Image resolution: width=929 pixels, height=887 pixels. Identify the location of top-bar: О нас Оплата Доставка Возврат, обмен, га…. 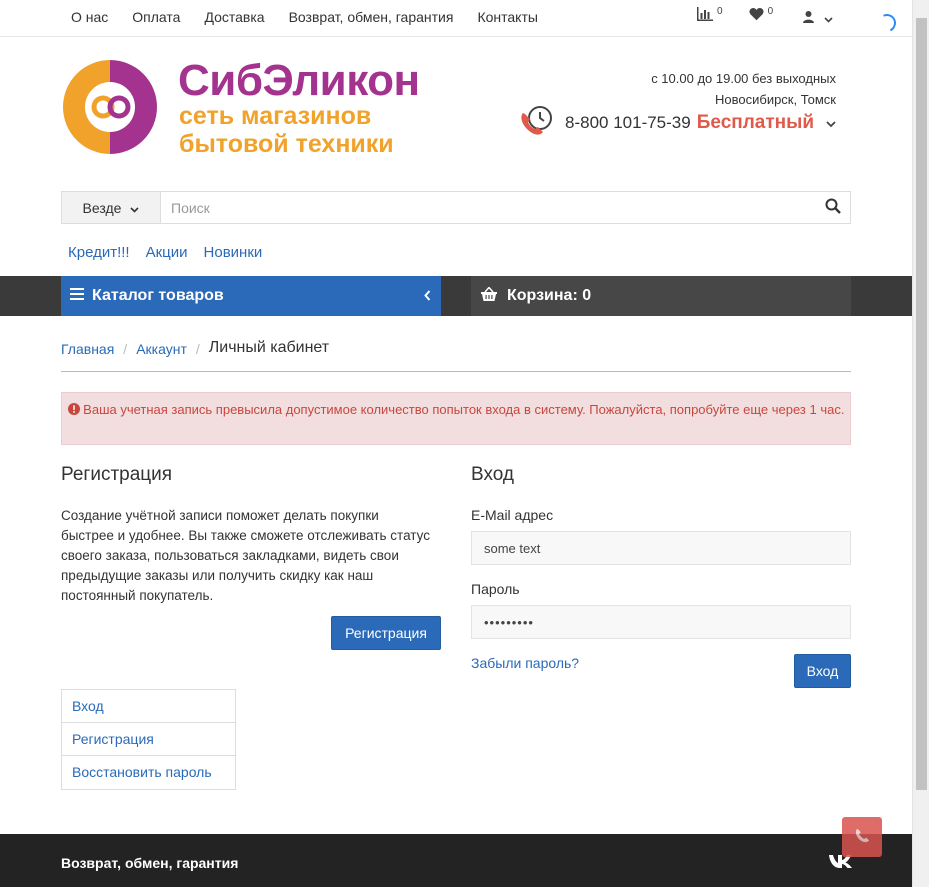
(456, 18).